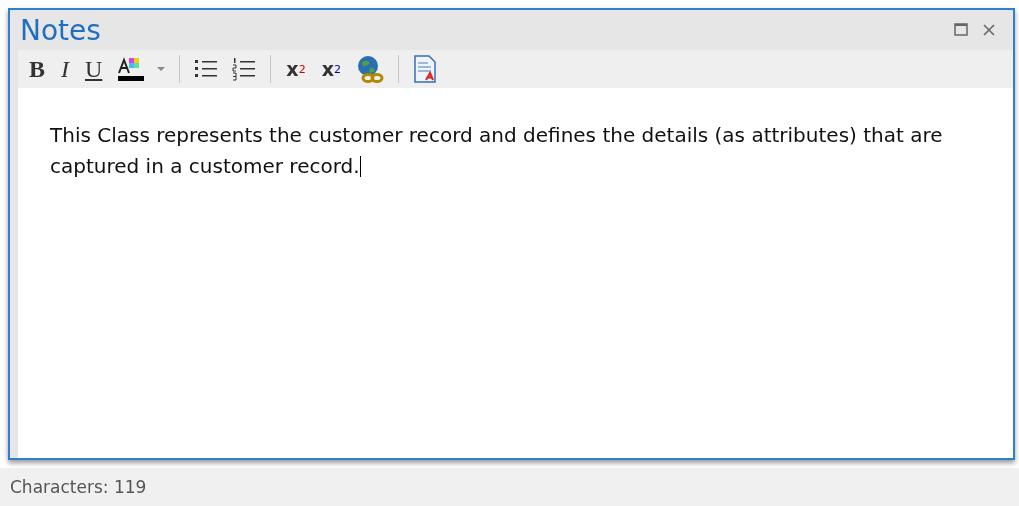 This screenshot has width=1019, height=506. I want to click on bold-button: B, so click(37, 69).